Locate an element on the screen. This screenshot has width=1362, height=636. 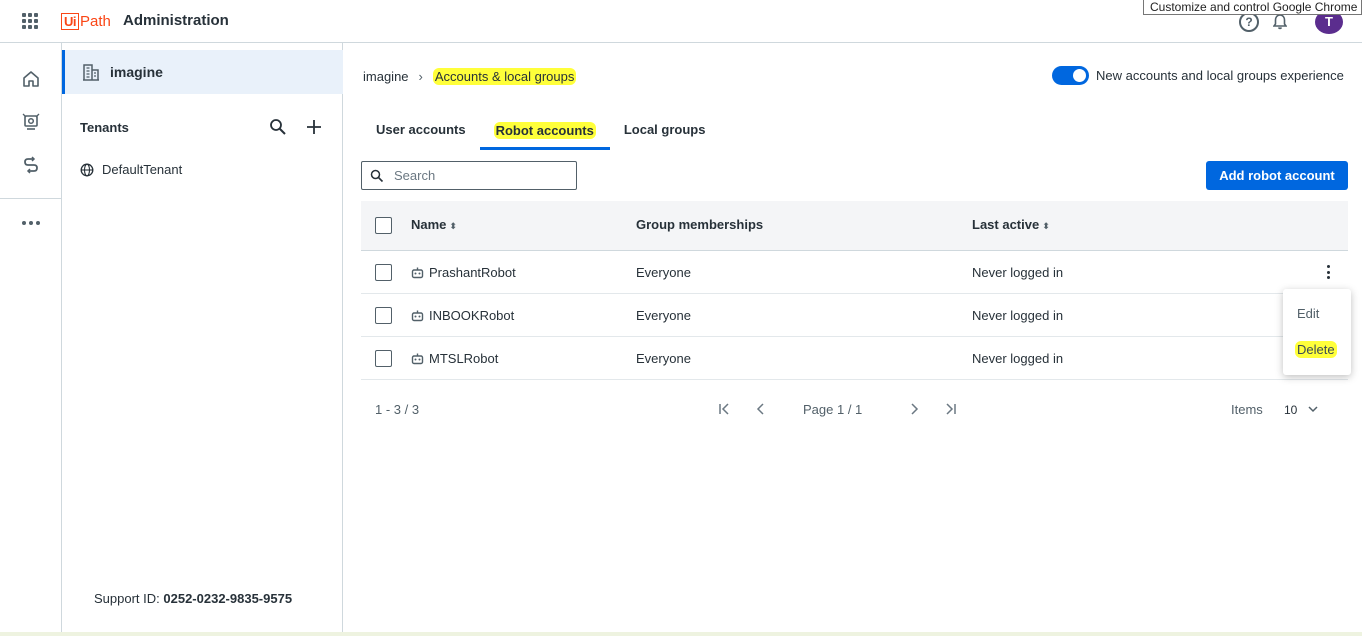
breadcrumb-current: Accounts & local groups is located at coordinates (504, 76).